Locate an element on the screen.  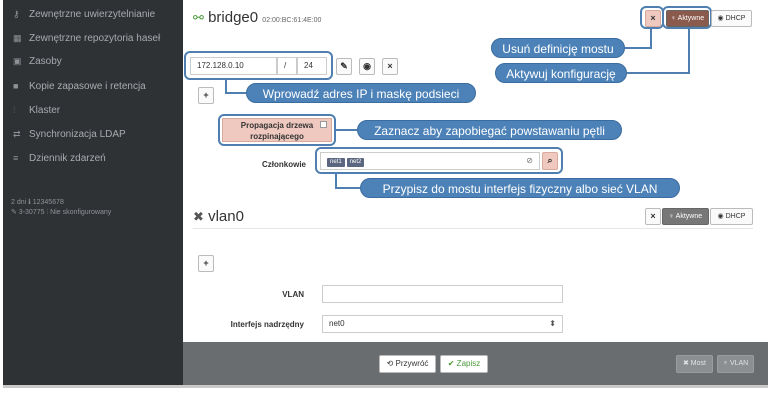
callout-ip: Wprowadź adres IP i maskę podsieci is located at coordinates (361, 93).